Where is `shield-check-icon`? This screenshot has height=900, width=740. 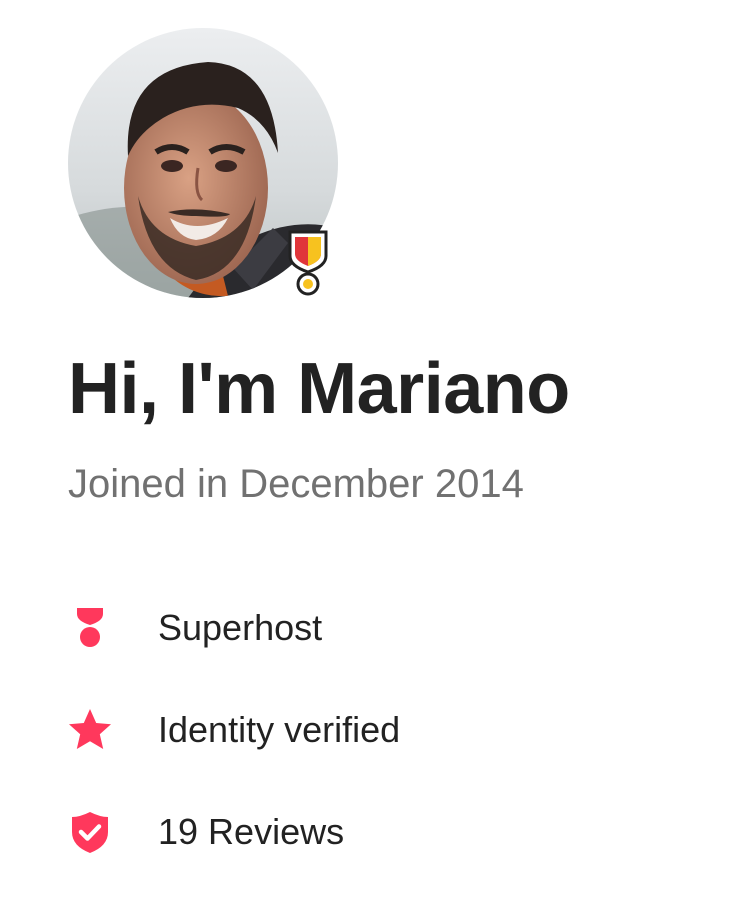 shield-check-icon is located at coordinates (90, 832).